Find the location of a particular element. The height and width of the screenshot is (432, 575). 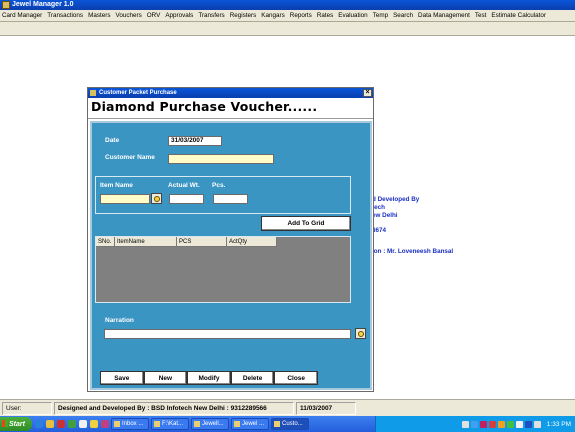

pcs-field is located at coordinates (230, 199).